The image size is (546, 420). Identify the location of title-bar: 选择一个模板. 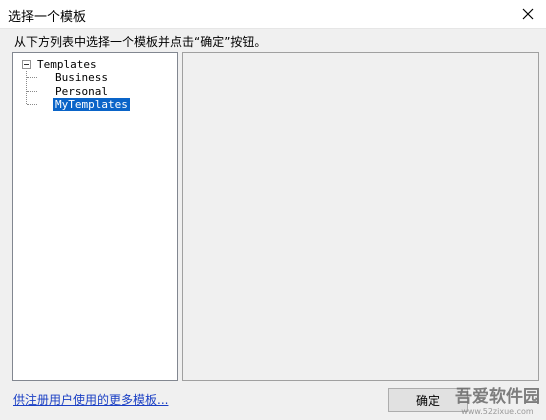
(273, 14).